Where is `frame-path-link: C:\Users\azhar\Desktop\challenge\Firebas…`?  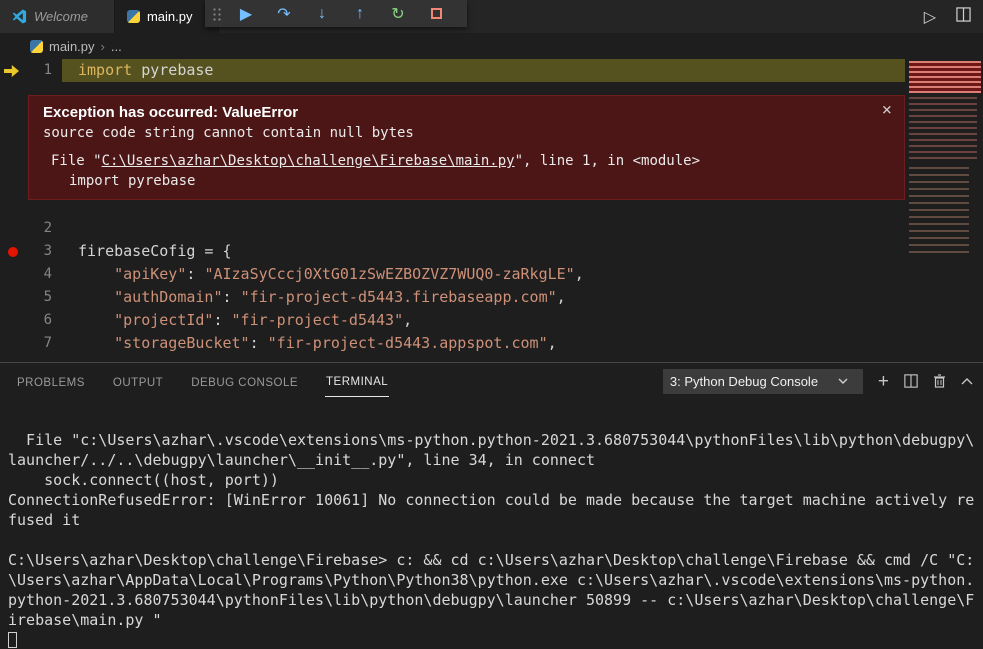
frame-path-link: C:\Users\azhar\Desktop\challenge\Firebas… is located at coordinates (308, 161).